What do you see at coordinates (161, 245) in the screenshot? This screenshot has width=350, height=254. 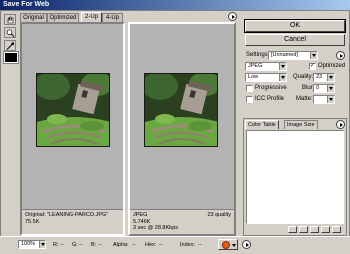 I see `hex-readout-value: --` at bounding box center [161, 245].